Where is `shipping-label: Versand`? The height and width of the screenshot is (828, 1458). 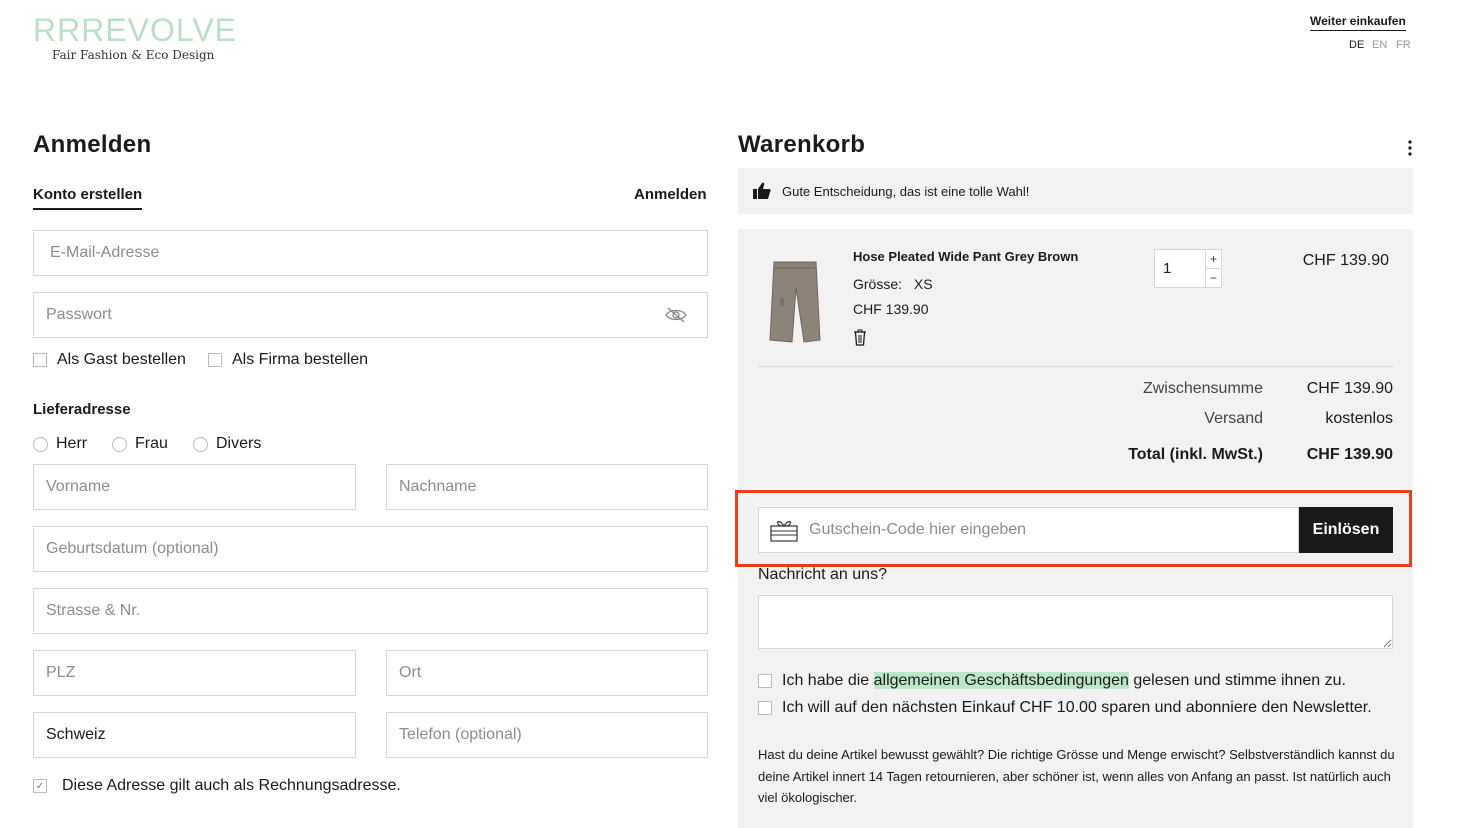 shipping-label: Versand is located at coordinates (1233, 418).